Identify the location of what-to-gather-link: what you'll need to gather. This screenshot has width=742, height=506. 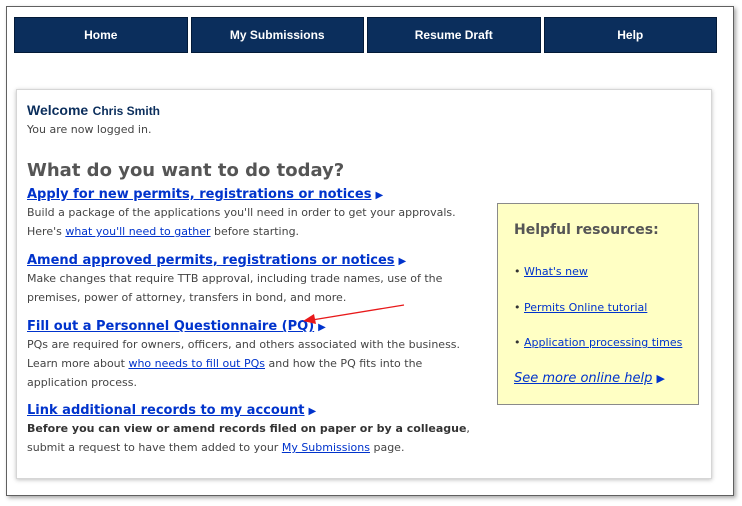
(137, 231).